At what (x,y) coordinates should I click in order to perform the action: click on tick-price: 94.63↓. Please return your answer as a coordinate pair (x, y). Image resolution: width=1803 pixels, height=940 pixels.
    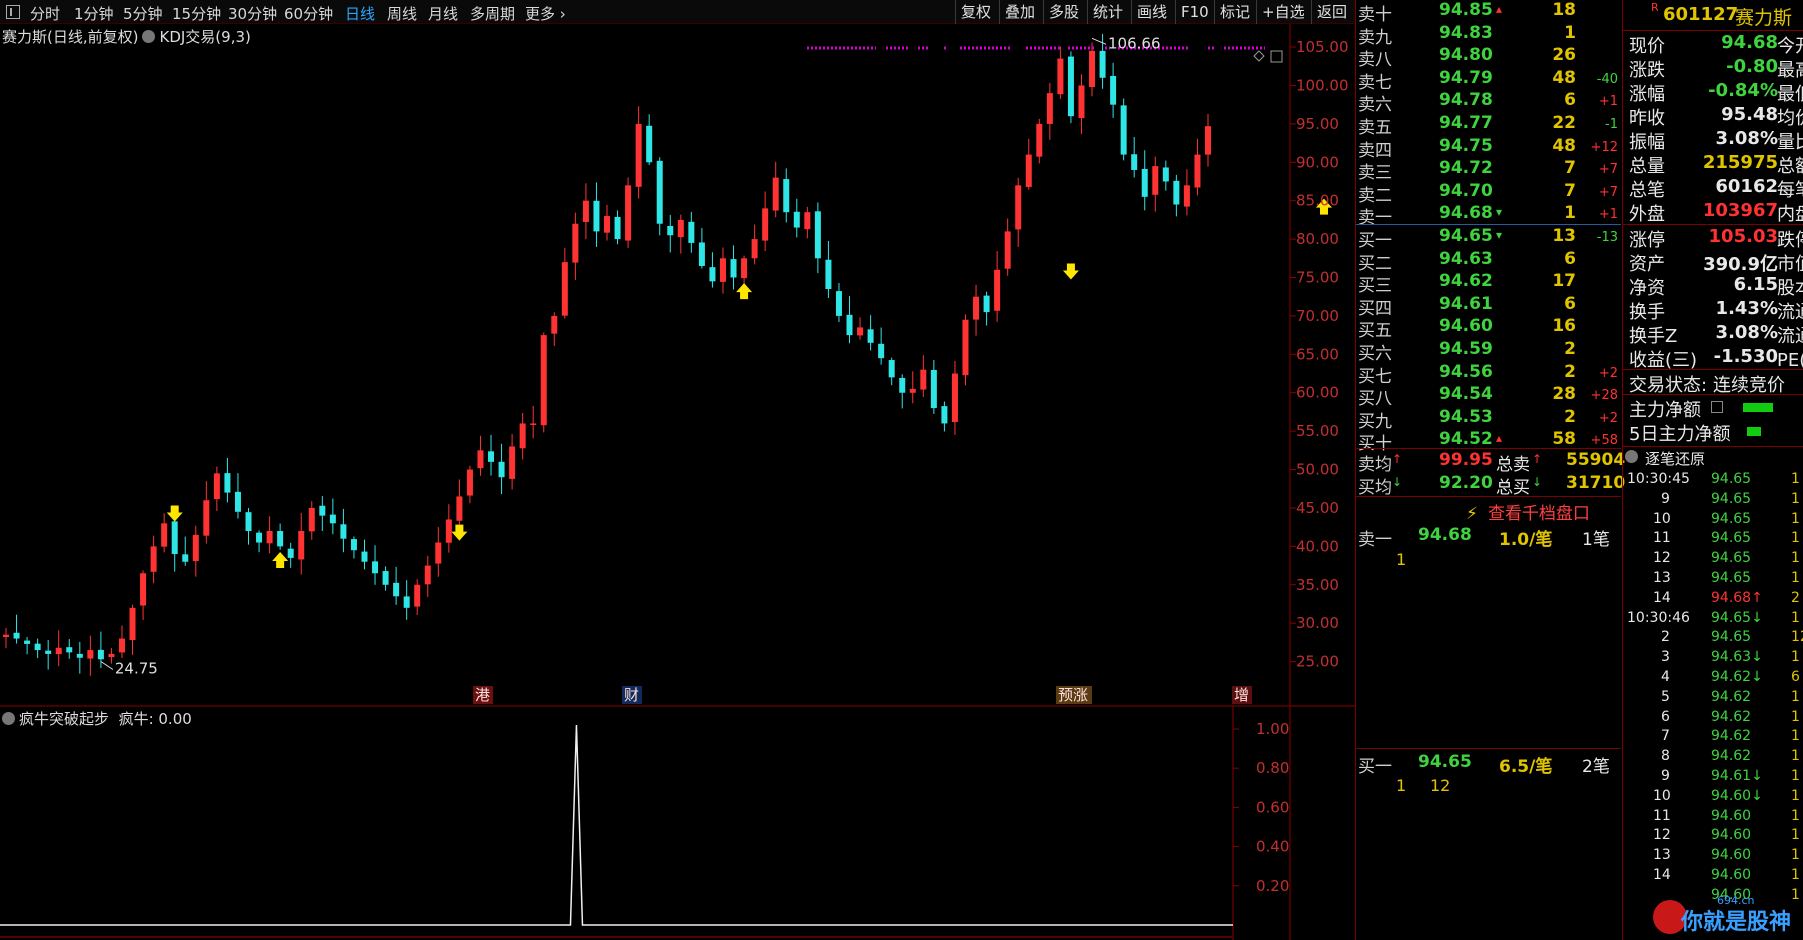
    Looking at the image, I should click on (1737, 657).